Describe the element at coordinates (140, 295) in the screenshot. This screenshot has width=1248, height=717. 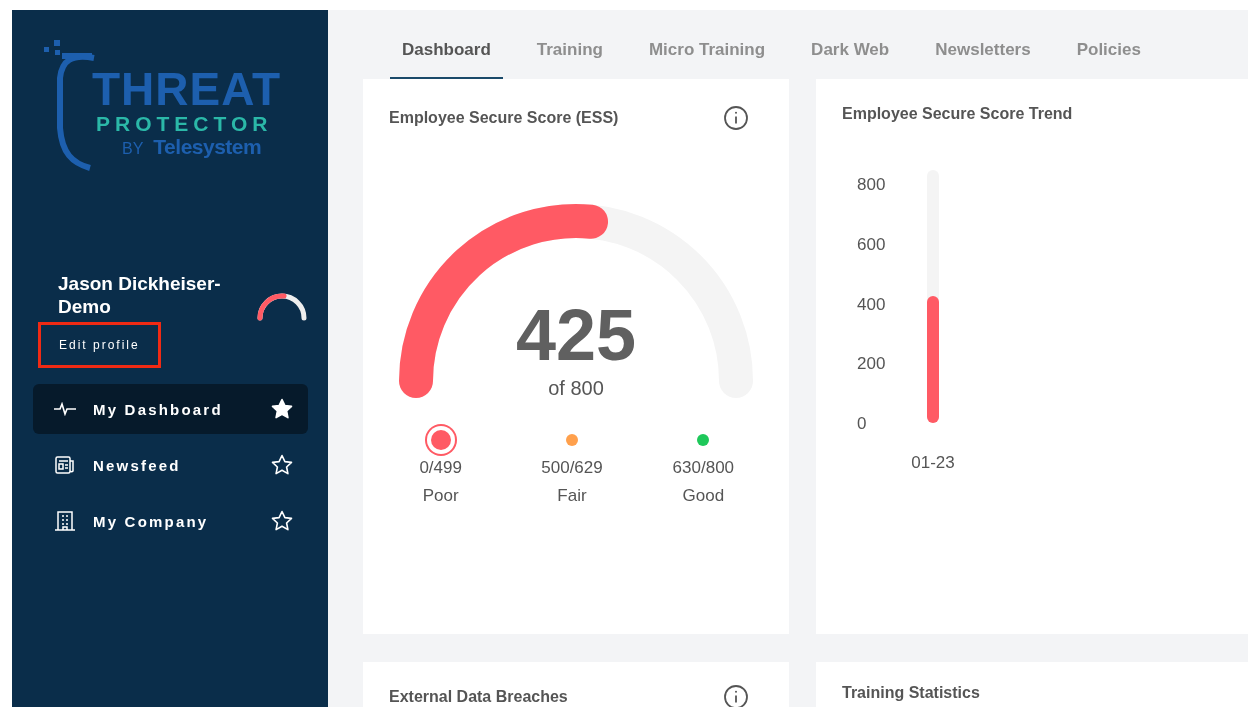
I see `user-name: Jason Dickheiser-Demo` at that location.